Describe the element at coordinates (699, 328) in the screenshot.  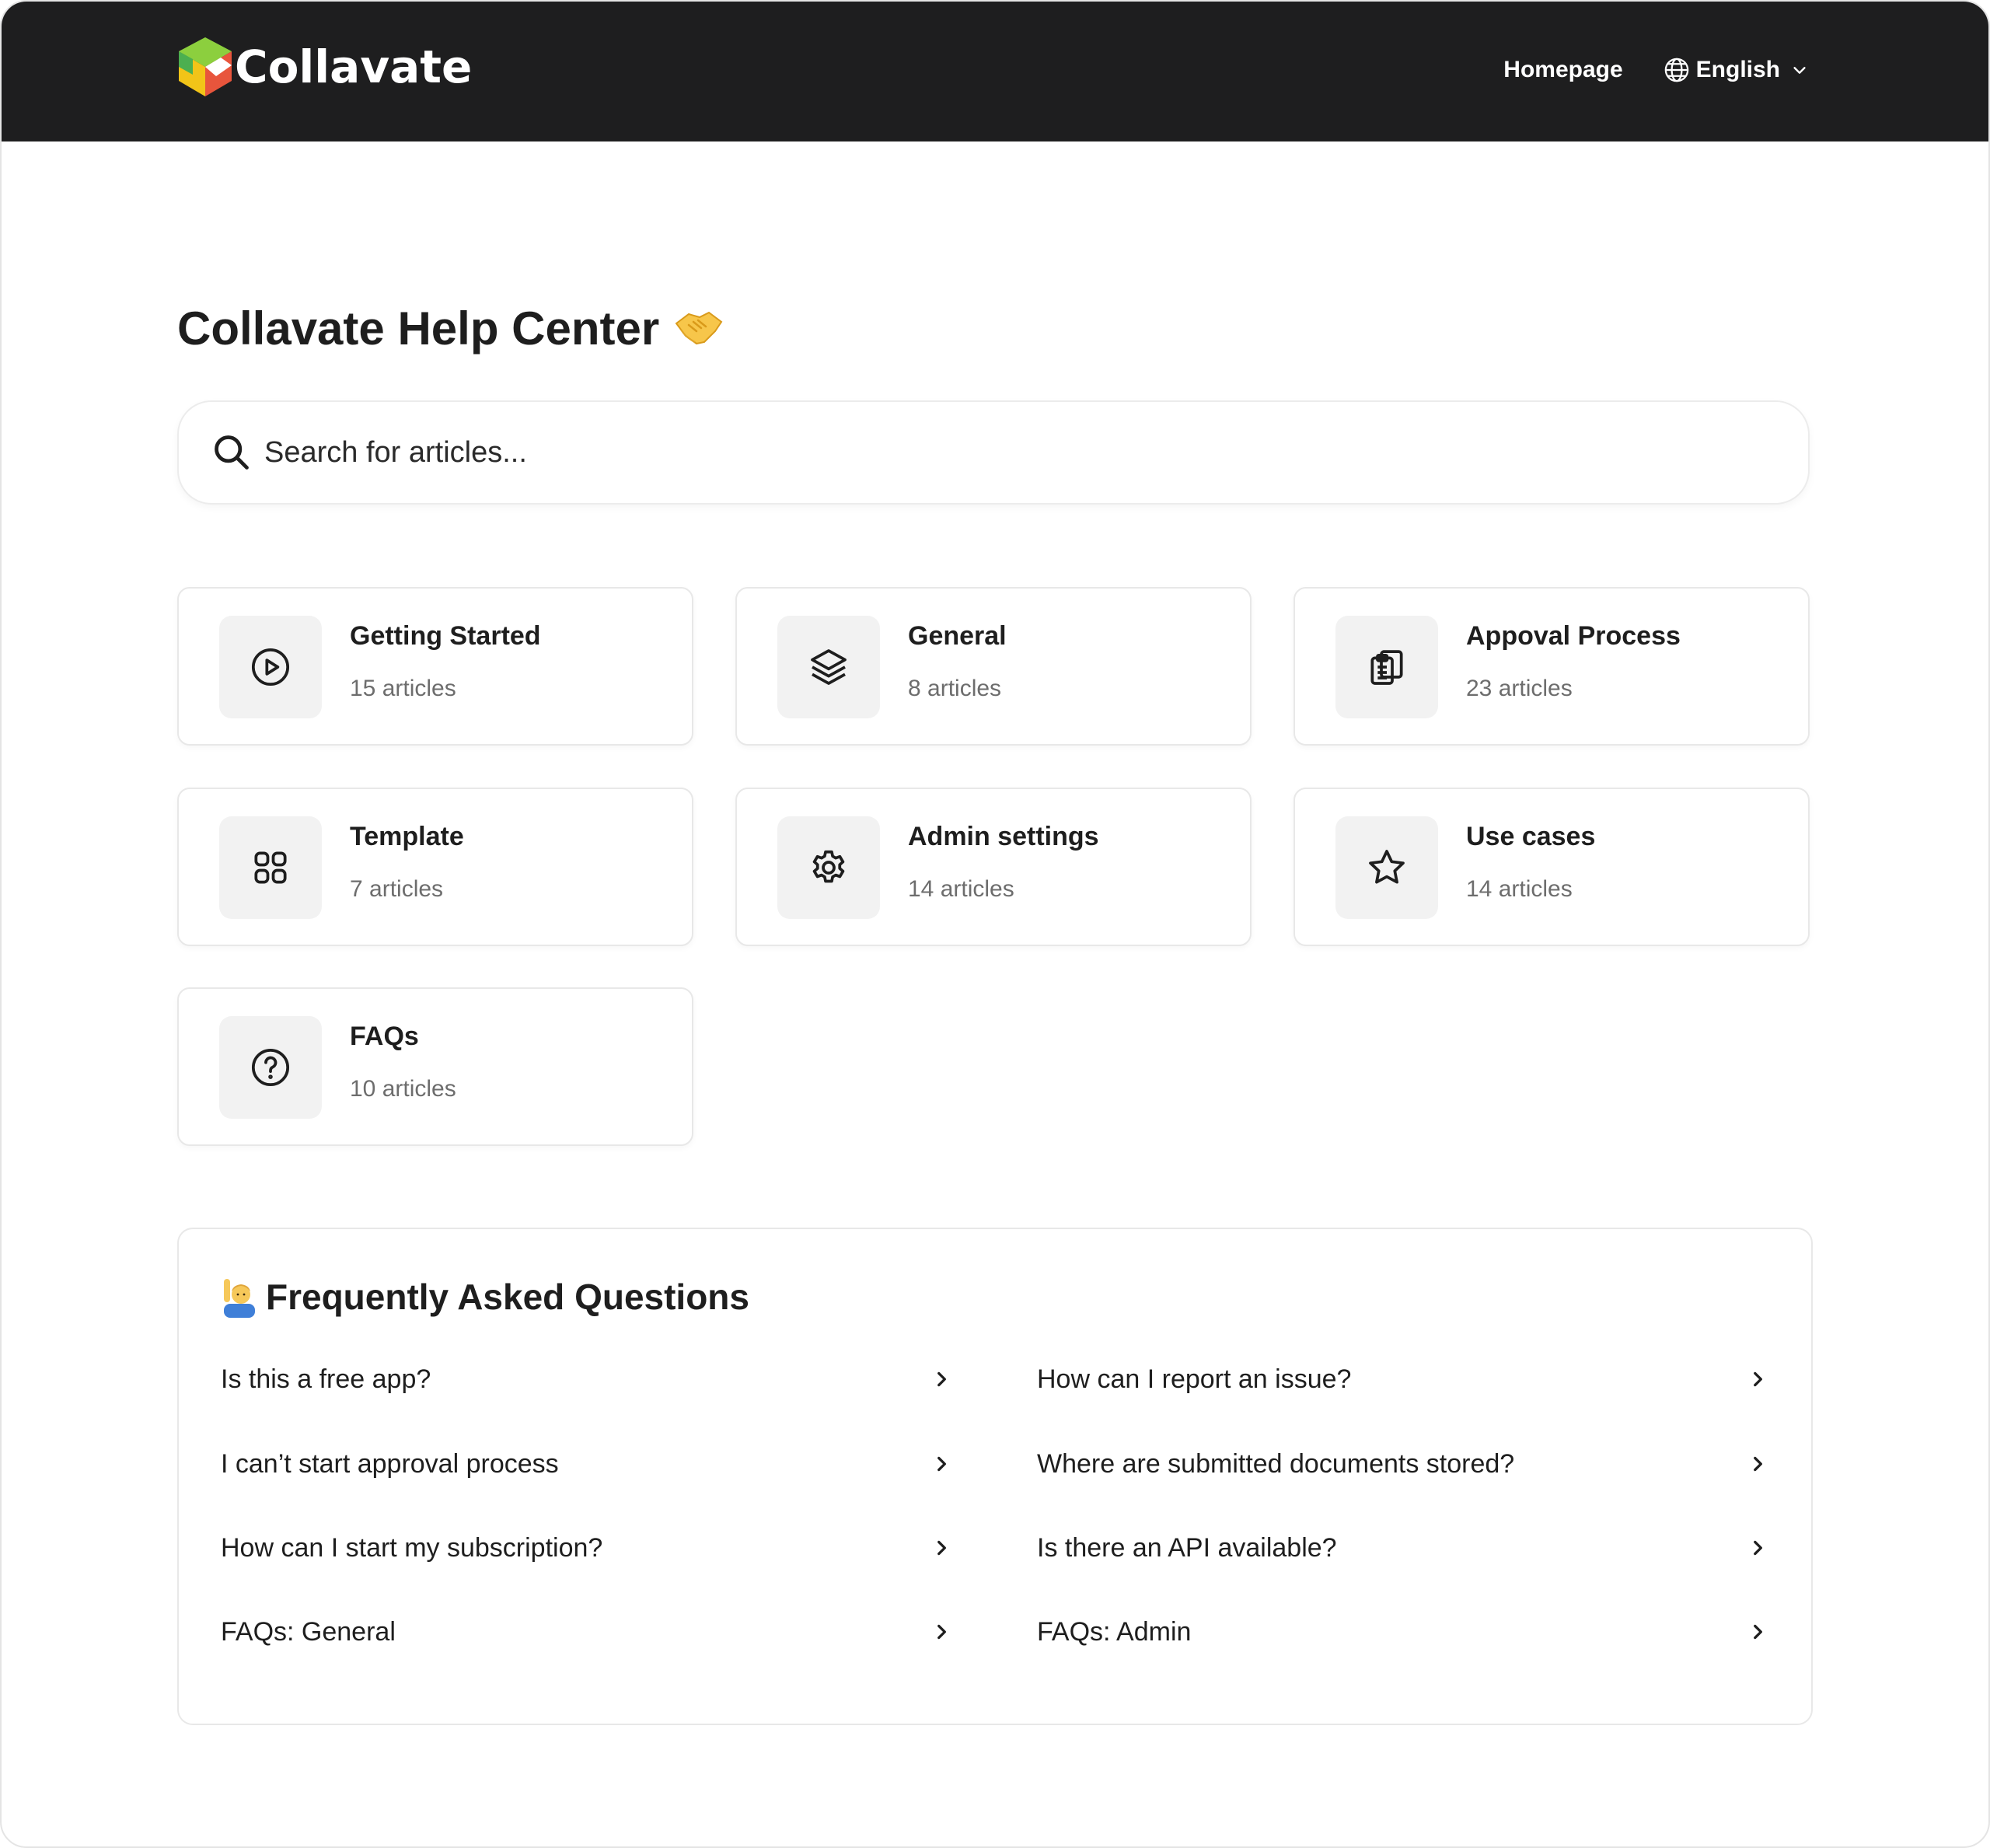
I see `handshake-emoji-icon` at that location.